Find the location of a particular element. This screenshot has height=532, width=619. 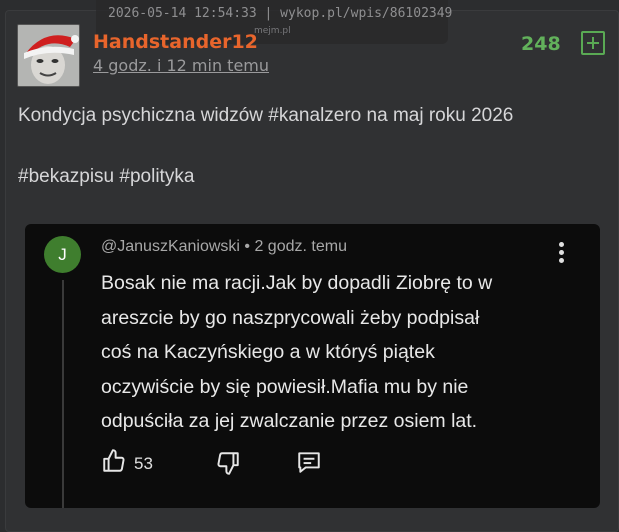

comment-author: @JanuszKaniowski • 2 godz. temu is located at coordinates (224, 247).